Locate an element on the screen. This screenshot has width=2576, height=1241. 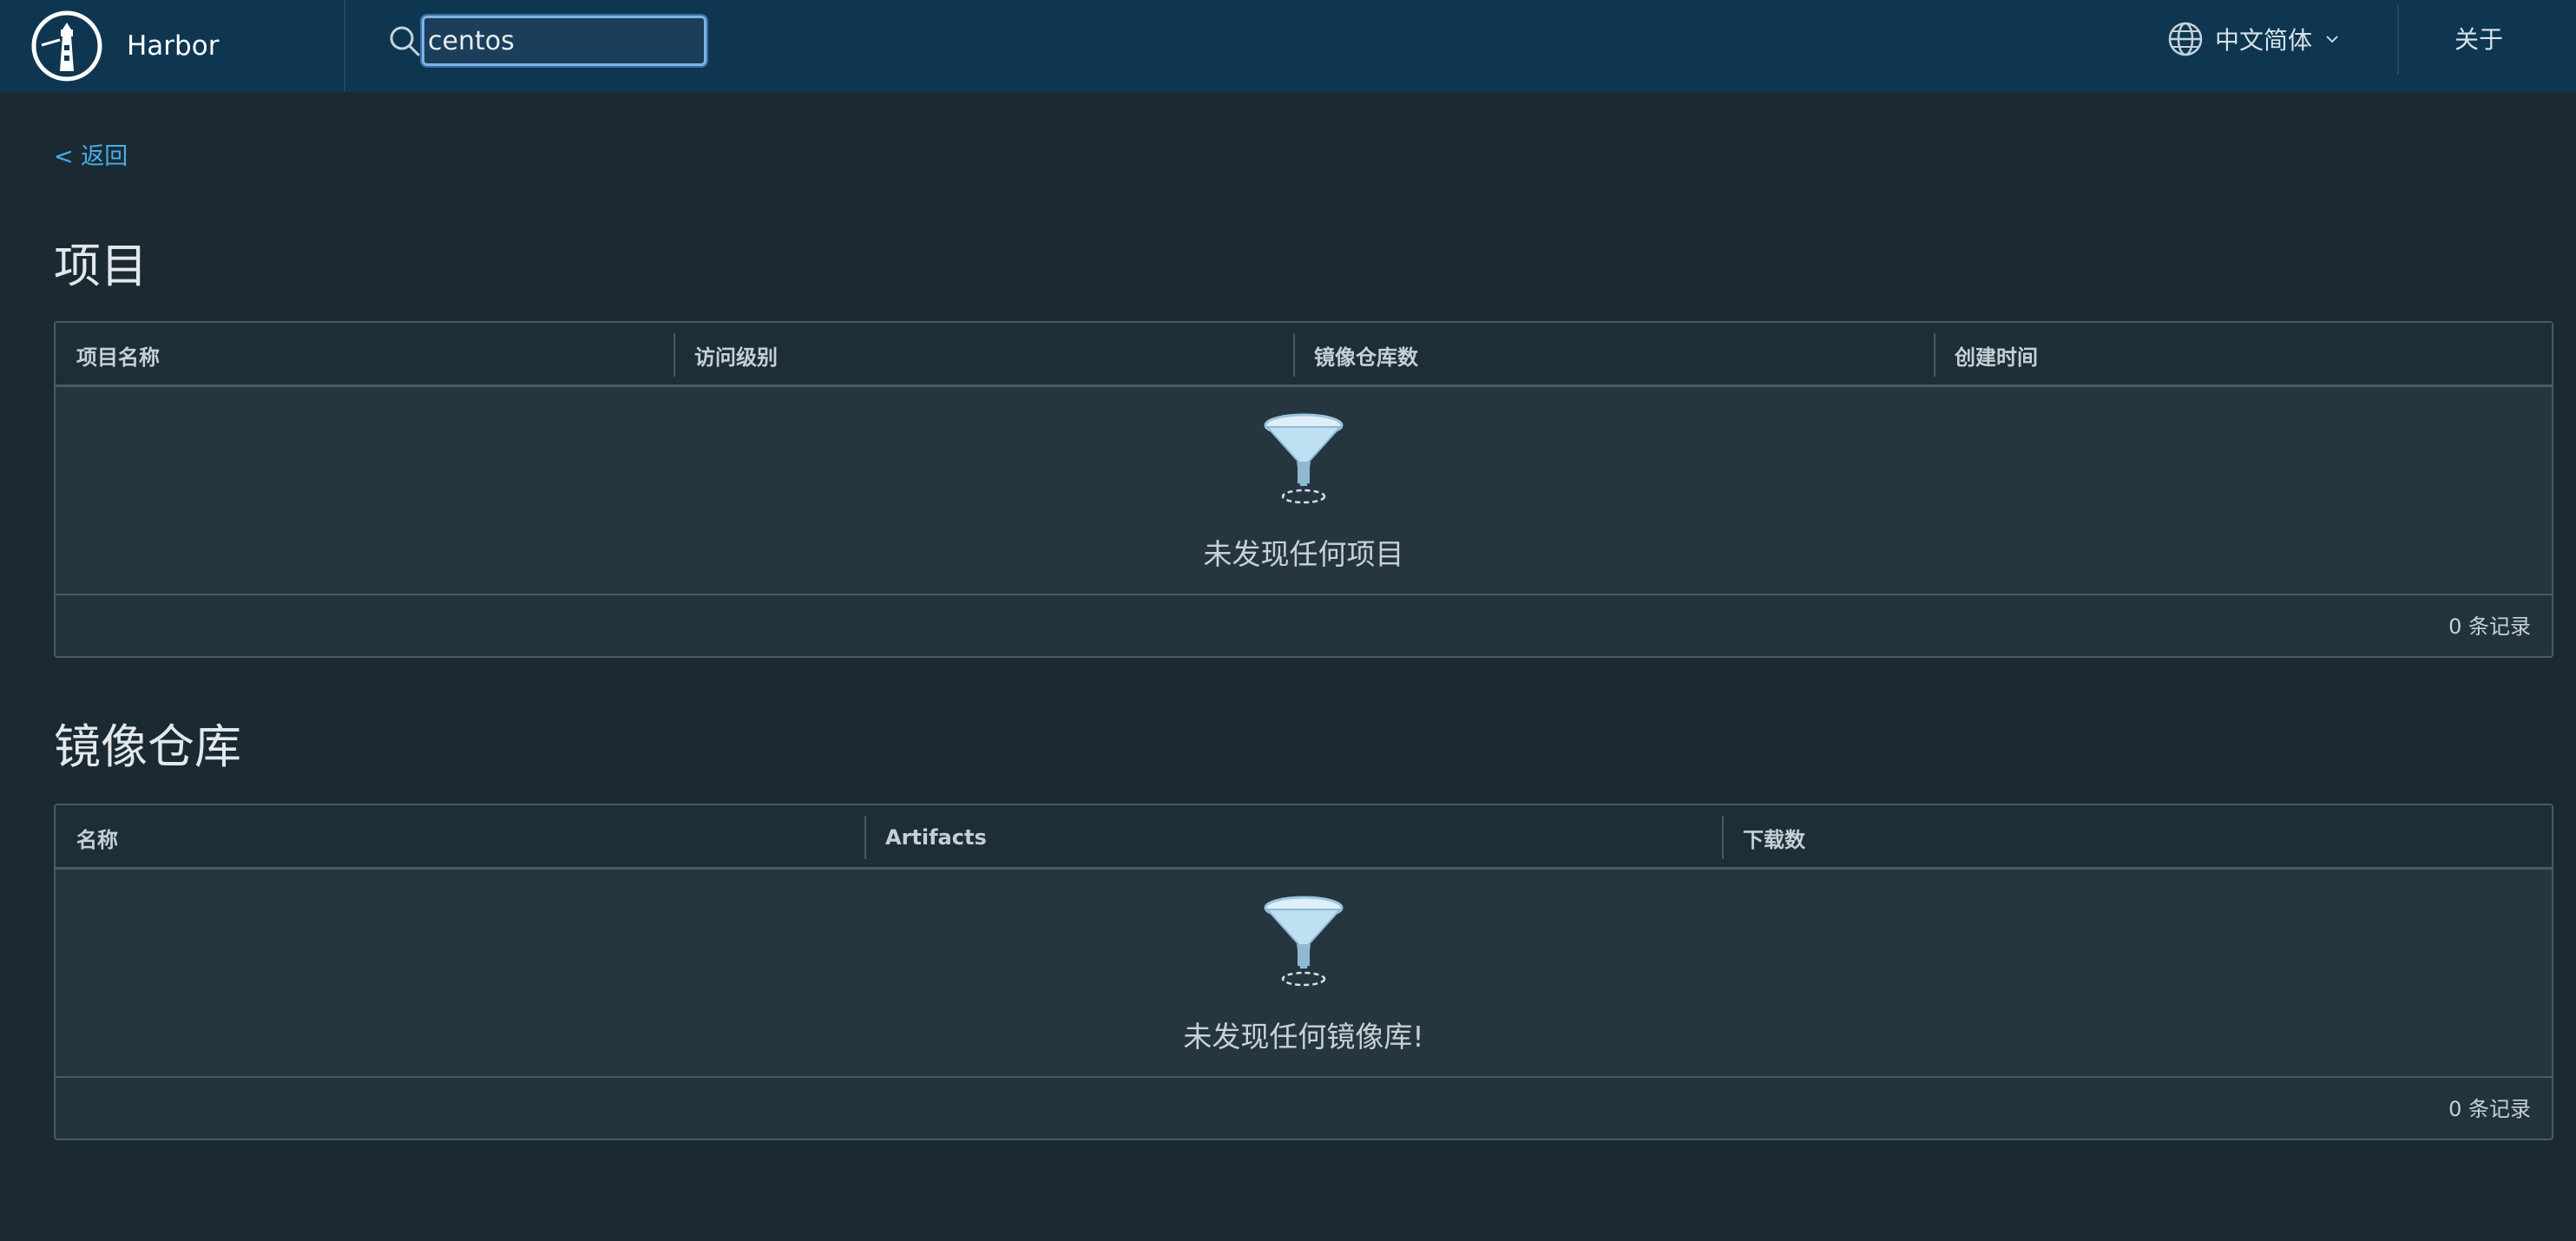
language-label: 中文简体 is located at coordinates (2263, 39).